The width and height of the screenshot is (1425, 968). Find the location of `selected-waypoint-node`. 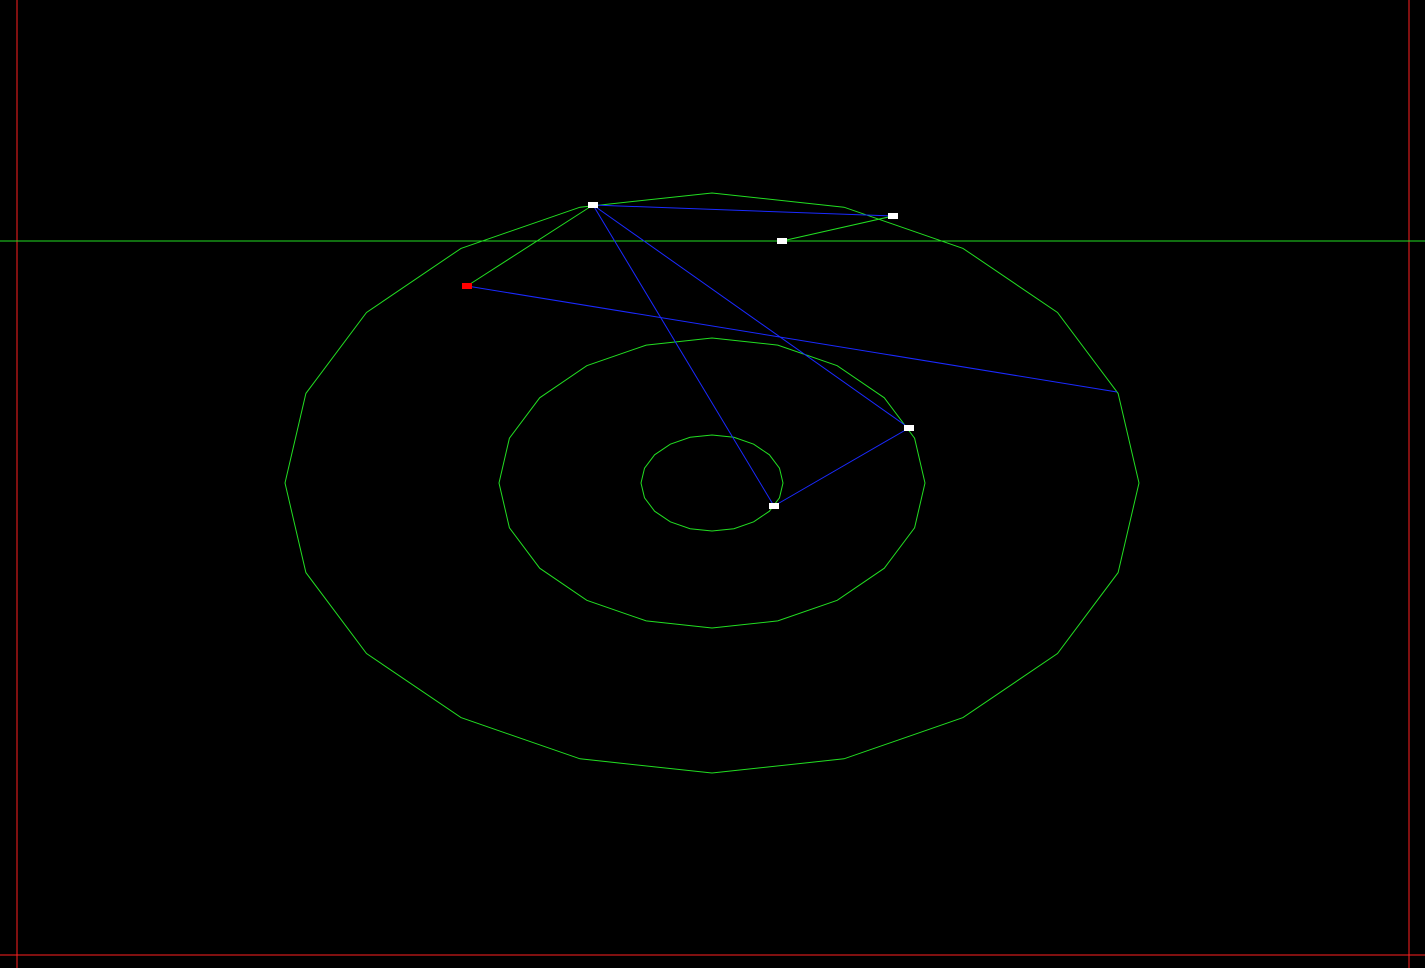

selected-waypoint-node is located at coordinates (467, 286).